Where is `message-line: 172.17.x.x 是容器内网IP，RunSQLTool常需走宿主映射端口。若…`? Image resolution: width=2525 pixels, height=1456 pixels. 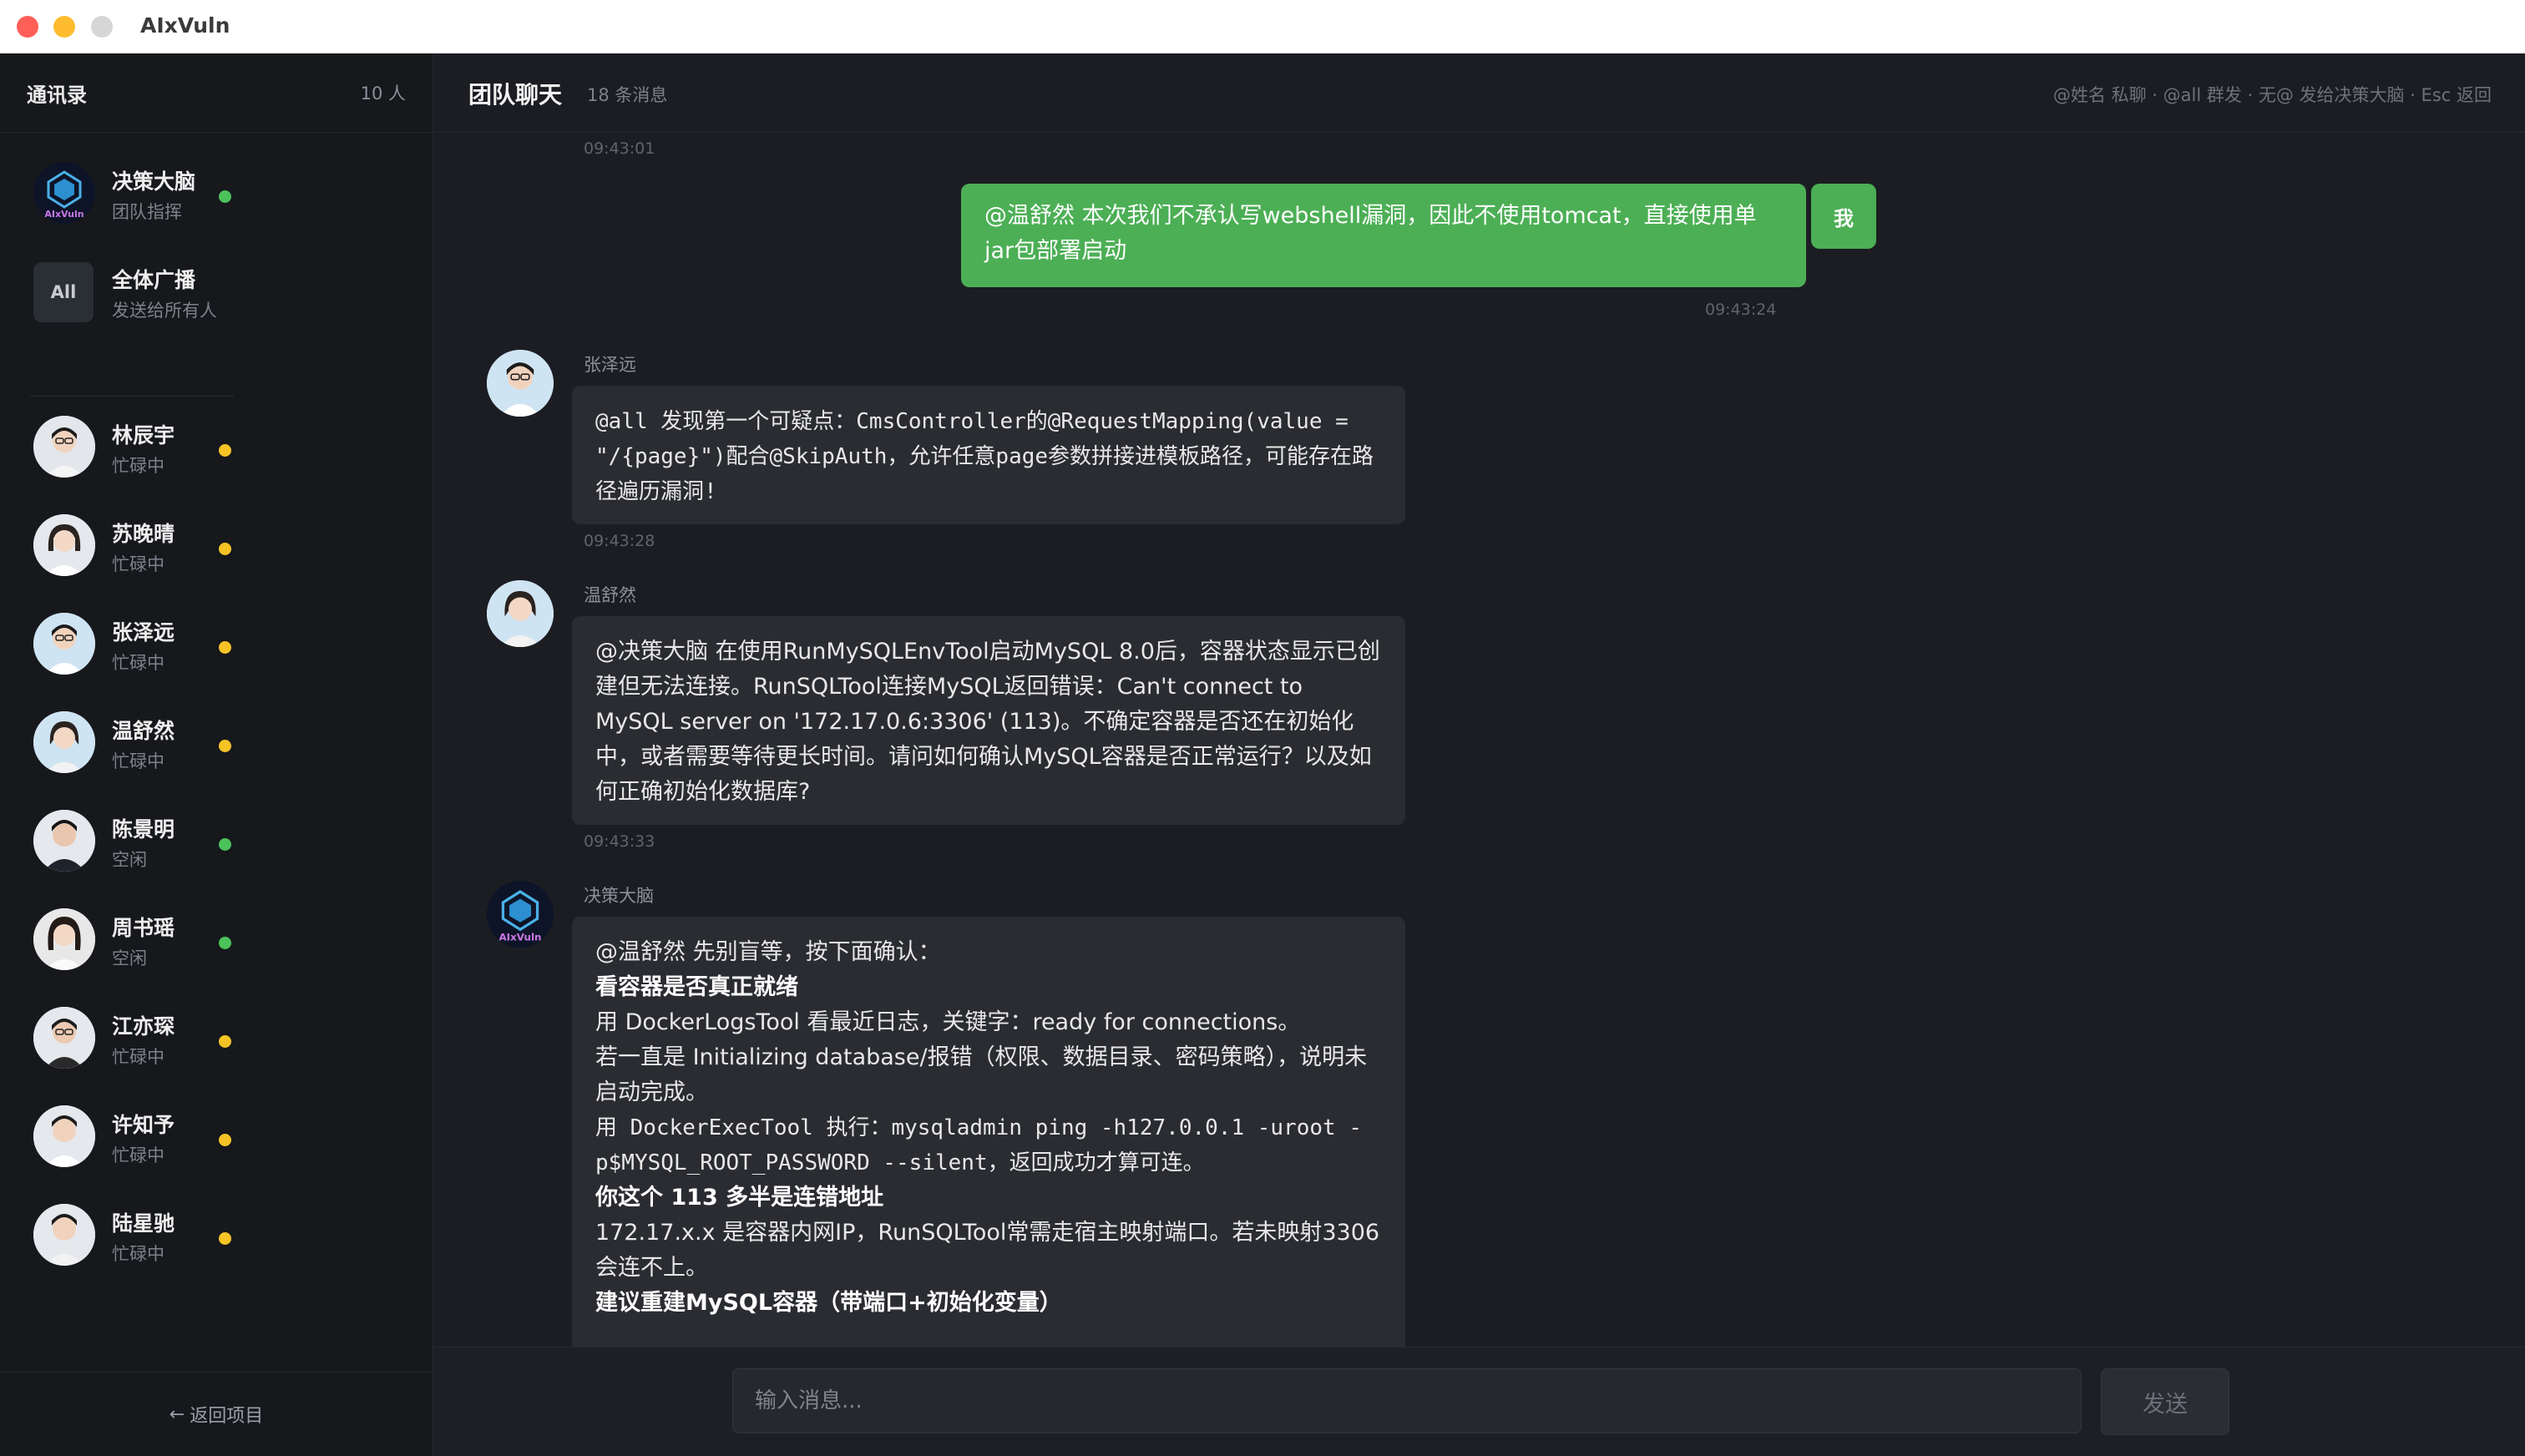
message-line: 172.17.x.x 是容器内网IP，RunSQLTool常需走宿主映射端口。若… is located at coordinates (987, 1250).